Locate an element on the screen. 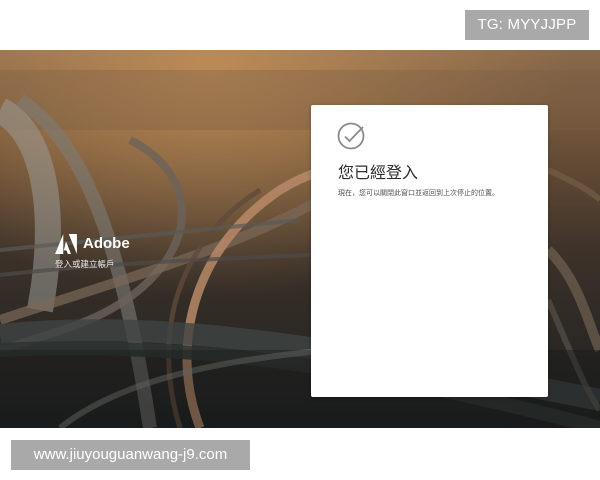  url-watermark-badge: www.jiuyouguanwang-j9.com is located at coordinates (130, 455).